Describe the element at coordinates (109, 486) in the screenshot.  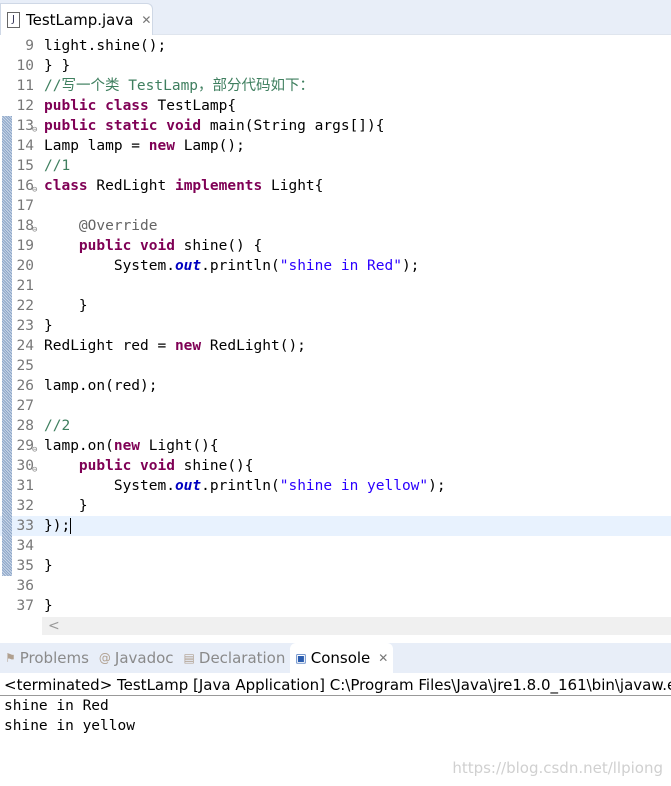
I see `code-token: System.` at that location.